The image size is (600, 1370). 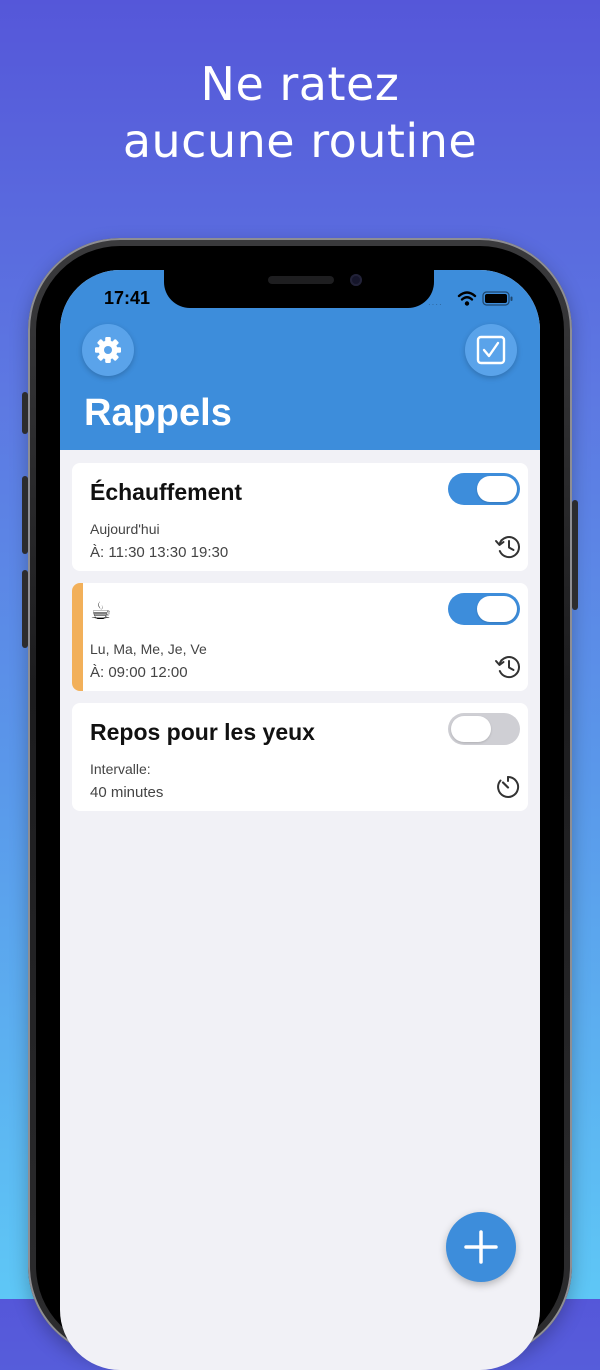 I want to click on wifi-icon, so click(x=467, y=298).